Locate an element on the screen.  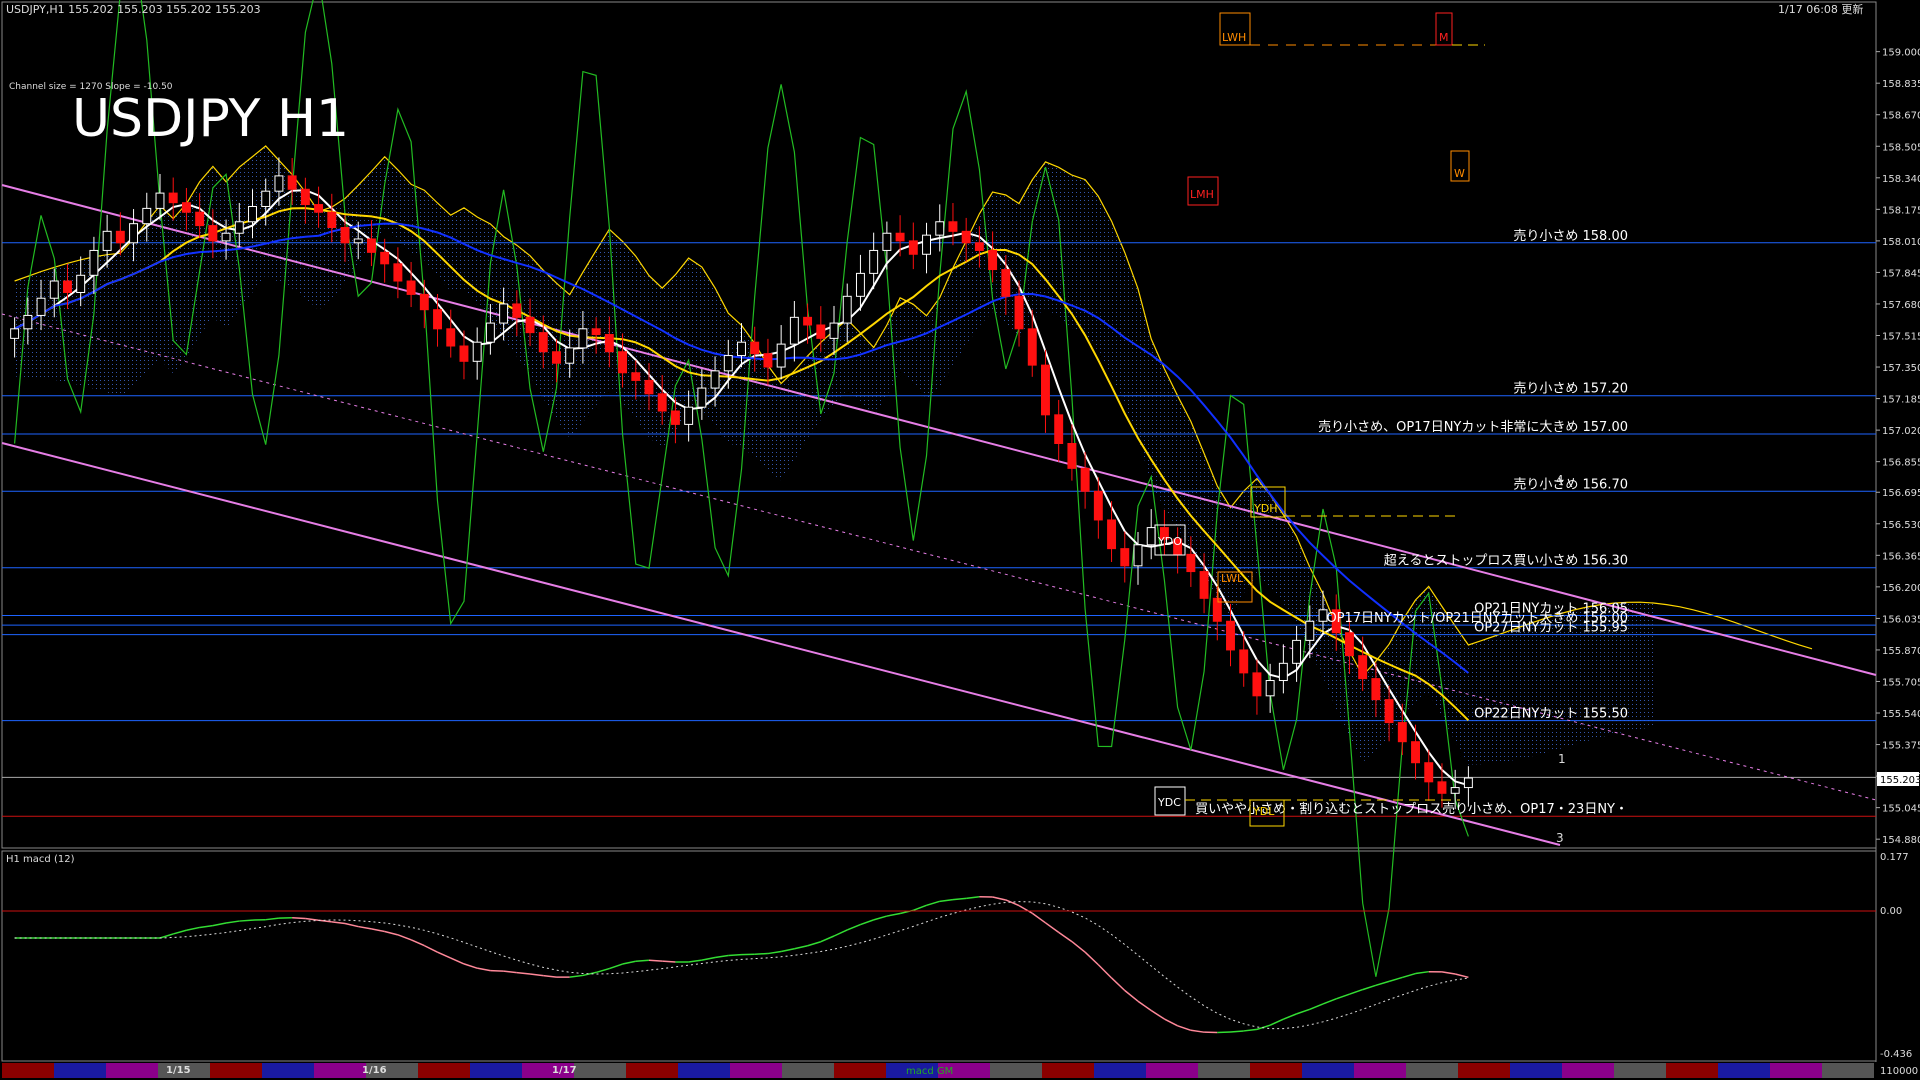
marker-ydl-label: YDL is located at coordinates (1263, 811).